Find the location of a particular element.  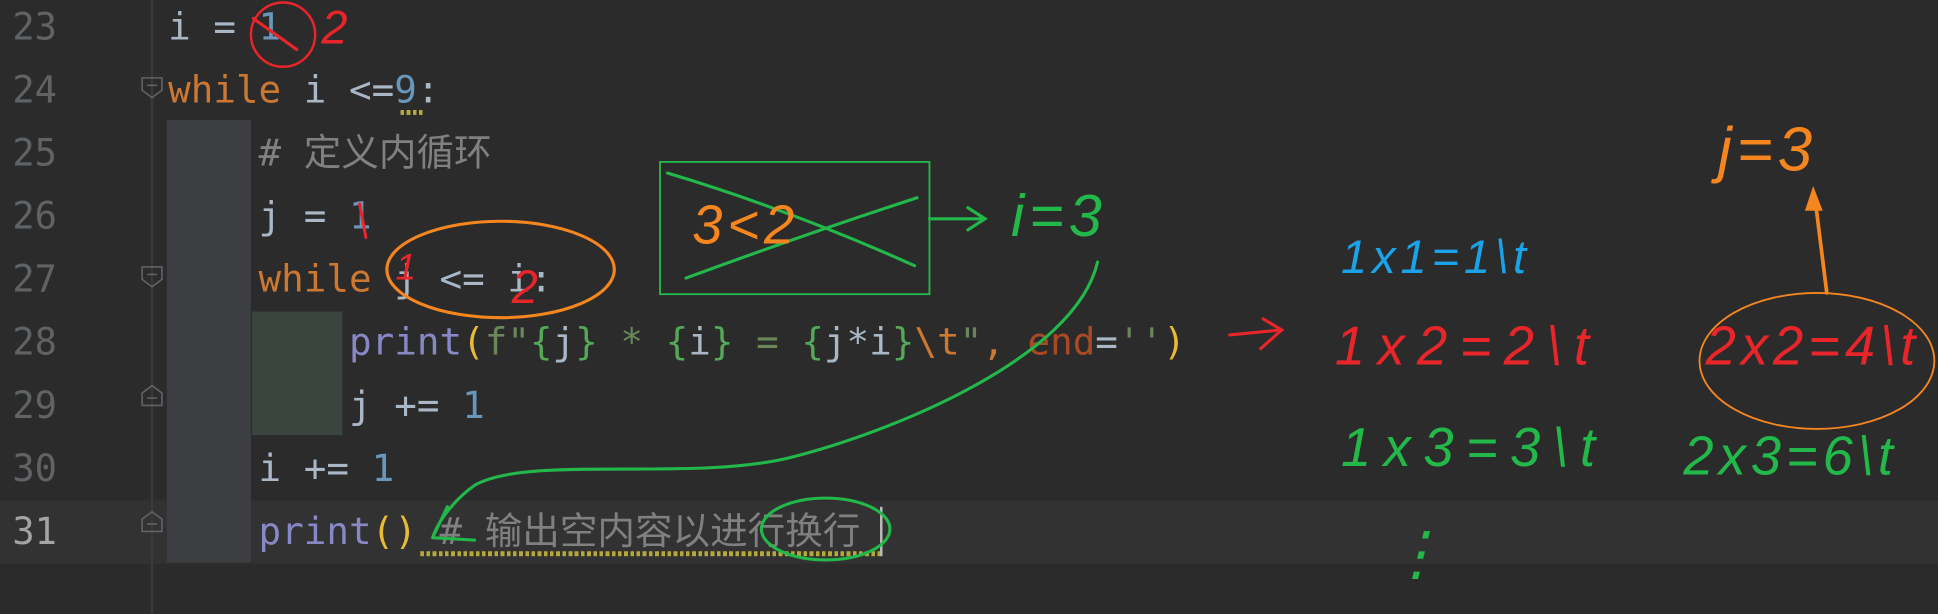

orange-arrow is located at coordinates (1821, 248).